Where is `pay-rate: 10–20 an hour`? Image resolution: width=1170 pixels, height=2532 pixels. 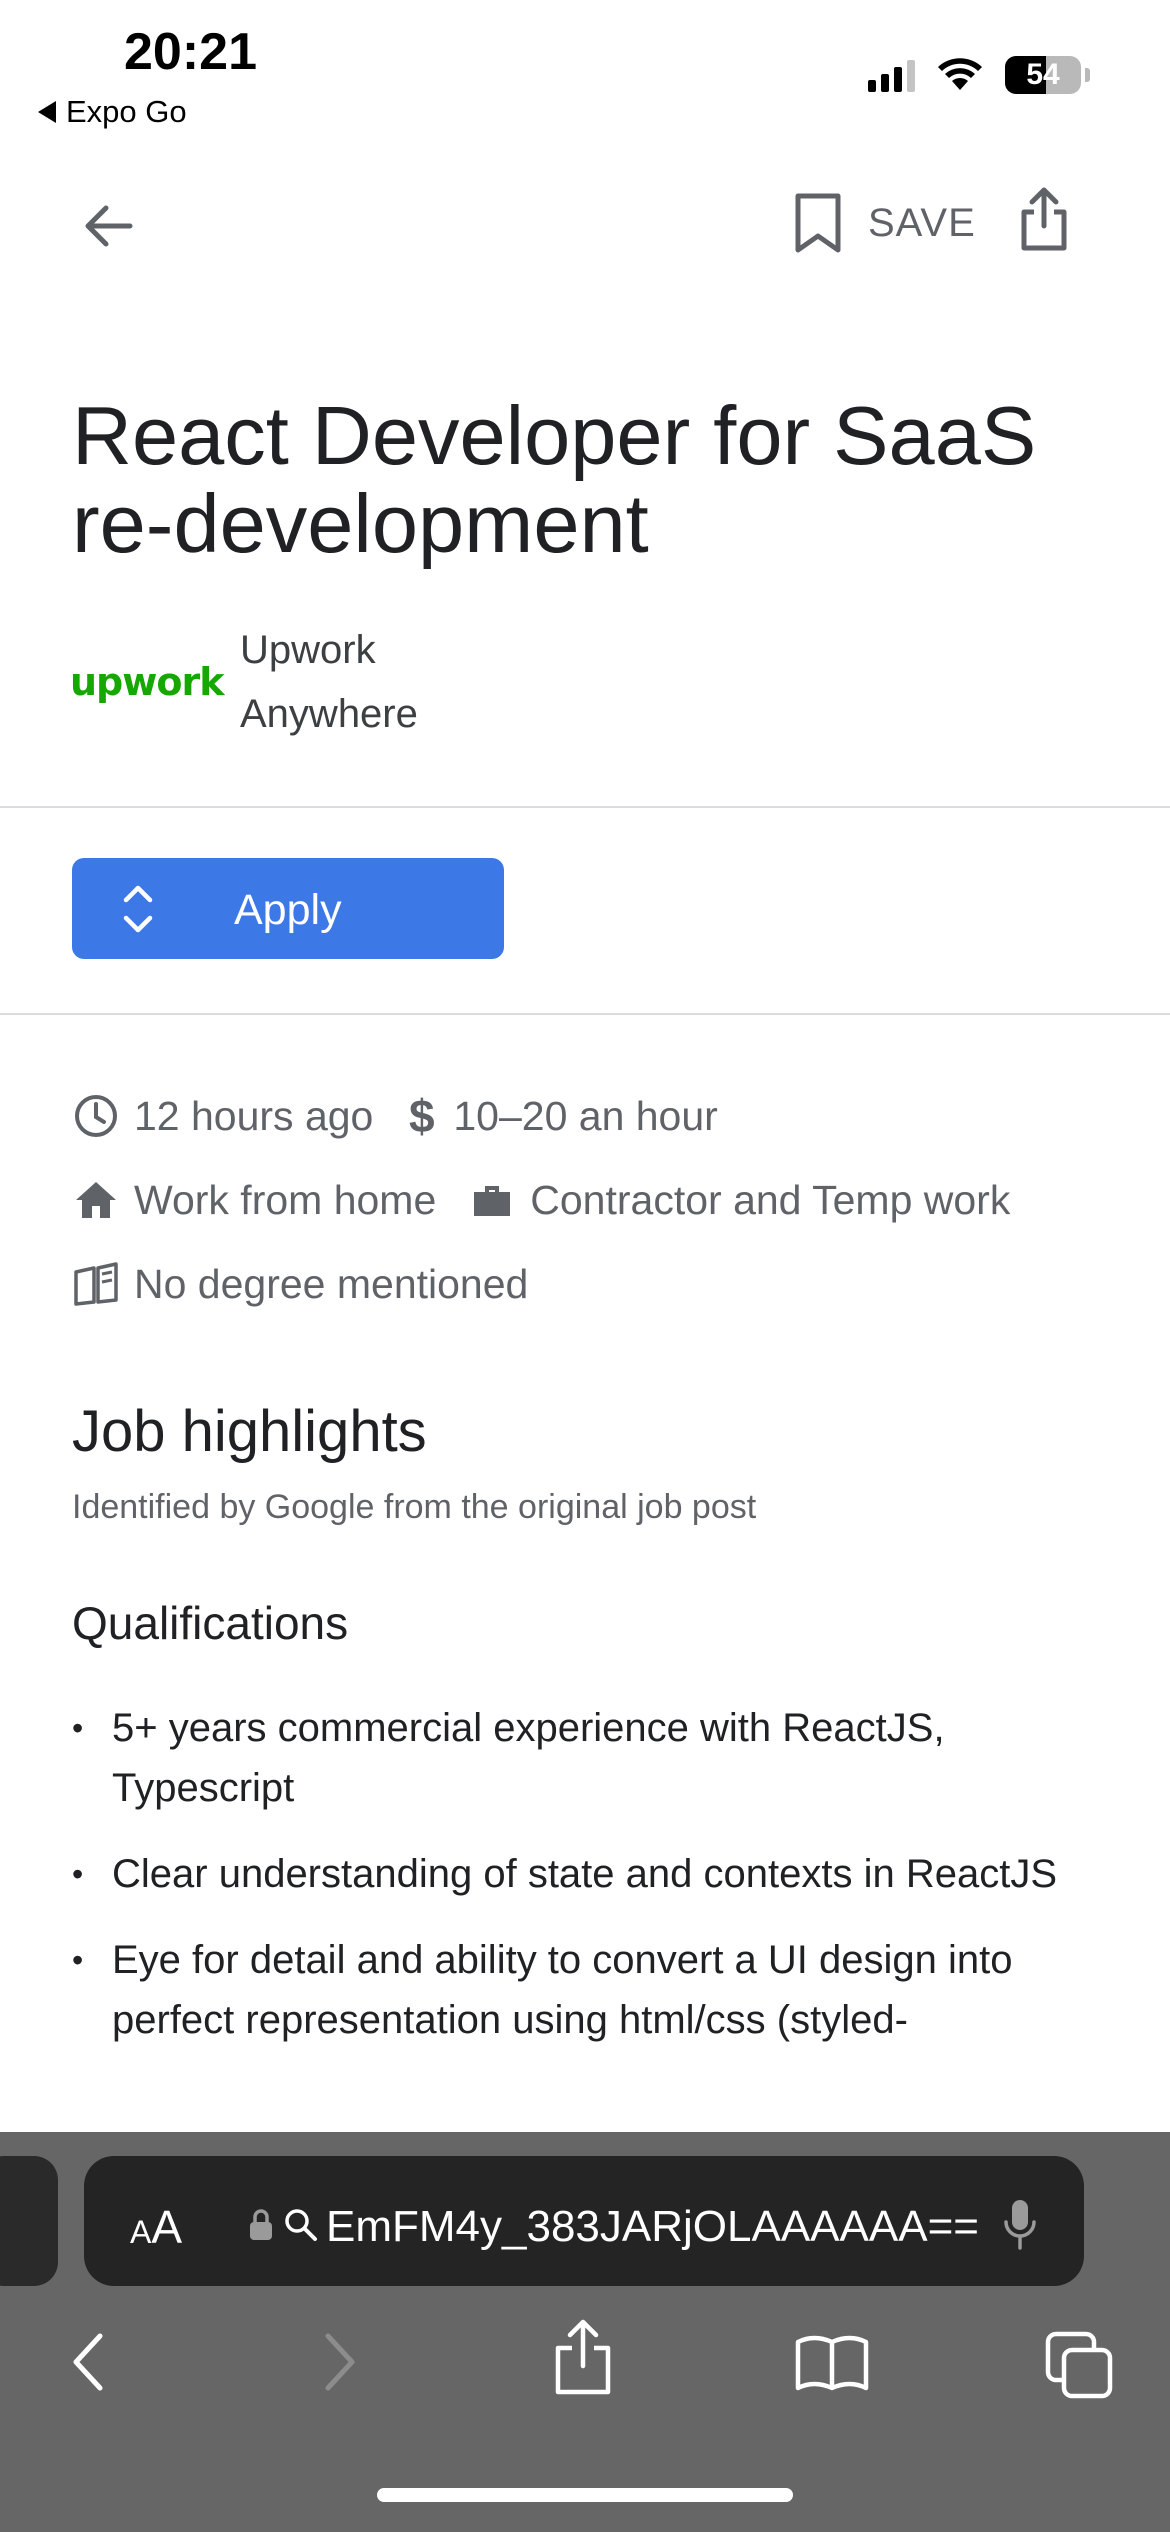
pay-rate: 10–20 an hour is located at coordinates (585, 1115).